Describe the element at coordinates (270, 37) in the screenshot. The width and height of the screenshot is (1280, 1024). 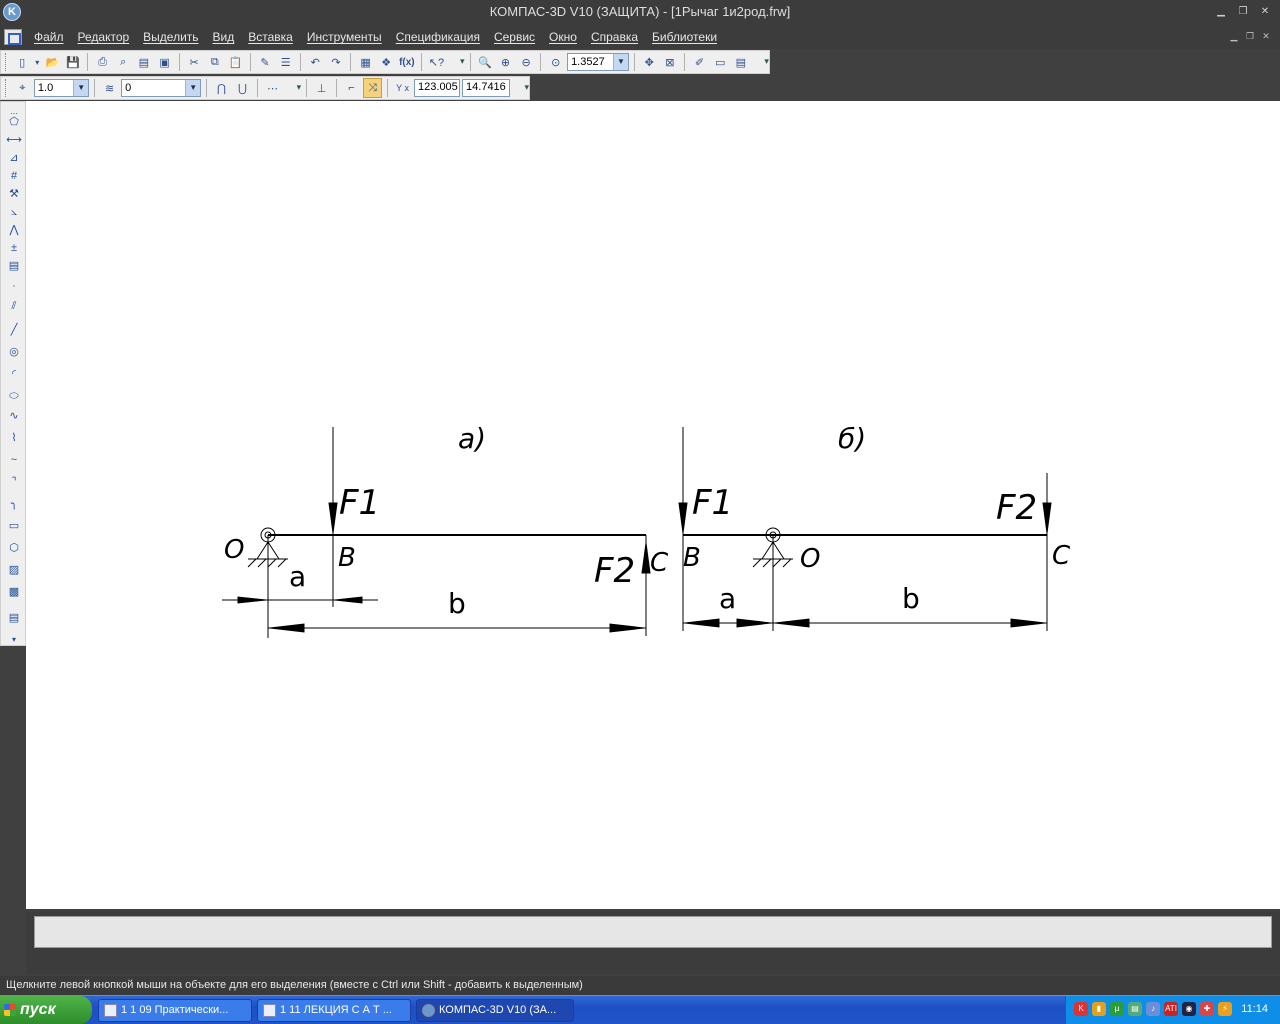
I see `menu-insert: Вставка` at that location.